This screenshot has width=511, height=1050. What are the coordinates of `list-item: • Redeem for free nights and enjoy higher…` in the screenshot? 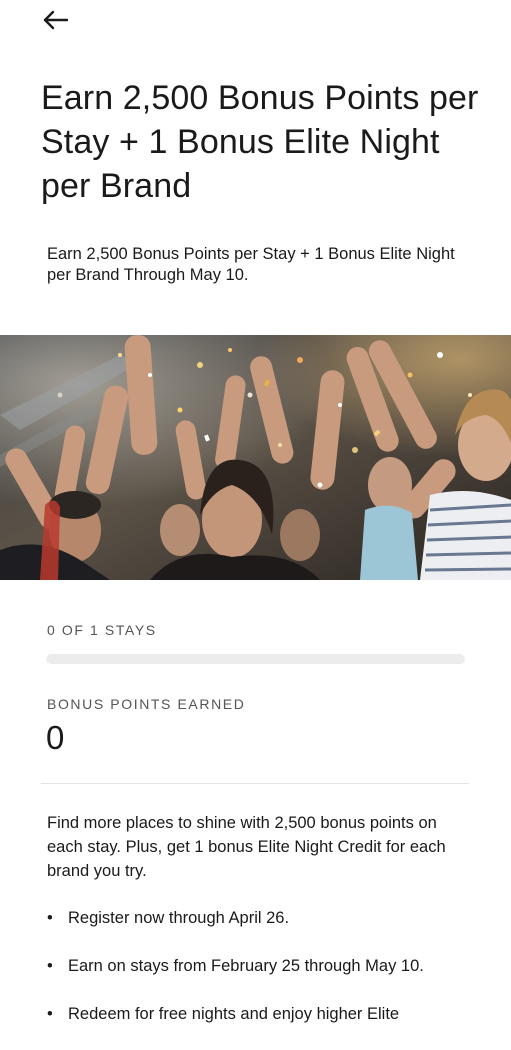 It's located at (267, 1014).